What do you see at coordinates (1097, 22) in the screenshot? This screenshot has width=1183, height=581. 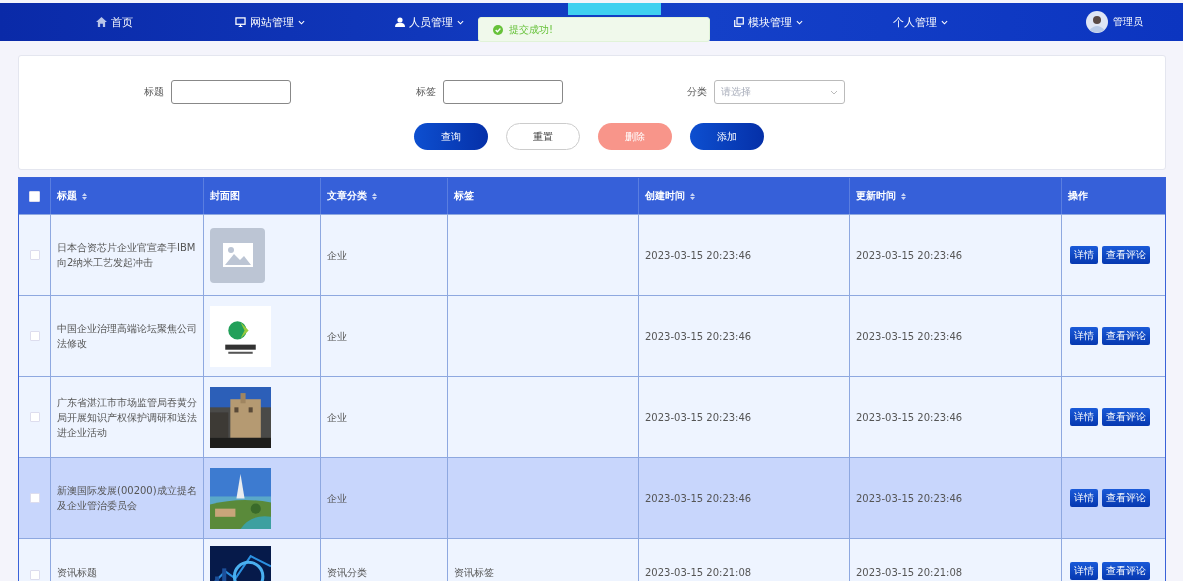 I see `avatar-icon` at bounding box center [1097, 22].